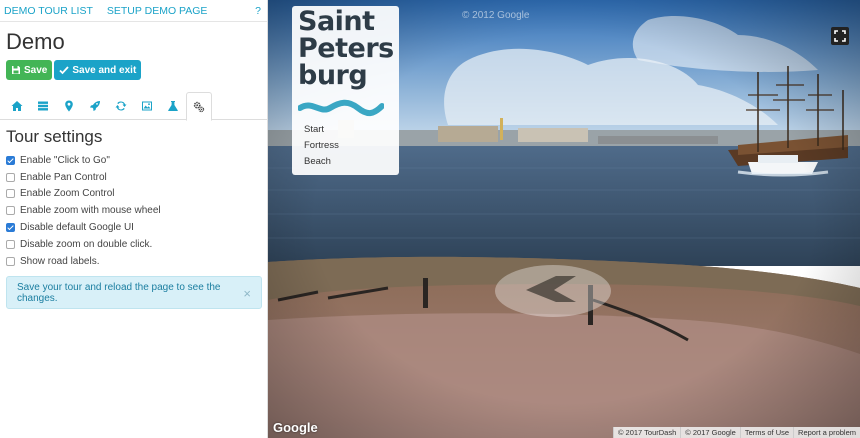  What do you see at coordinates (321, 132) in the screenshot?
I see `scene-start: Start` at bounding box center [321, 132].